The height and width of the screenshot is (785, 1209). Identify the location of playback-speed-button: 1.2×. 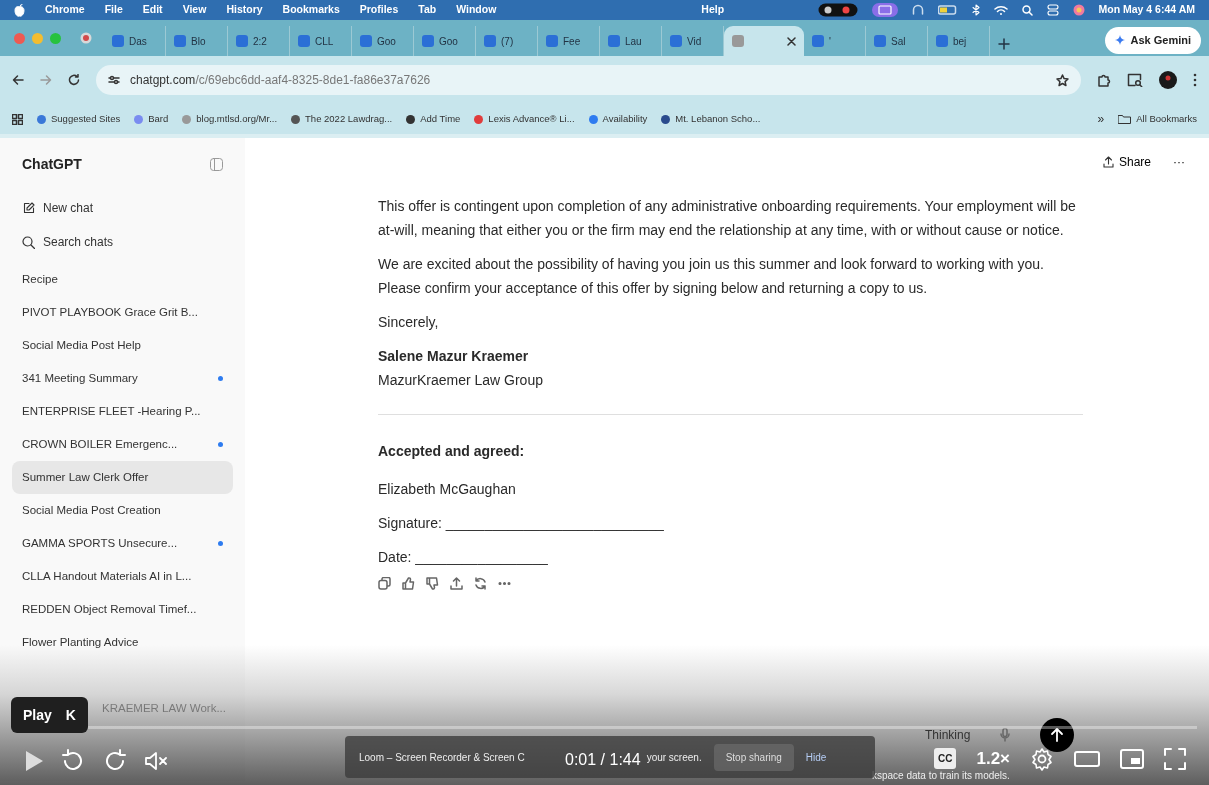
(993, 759).